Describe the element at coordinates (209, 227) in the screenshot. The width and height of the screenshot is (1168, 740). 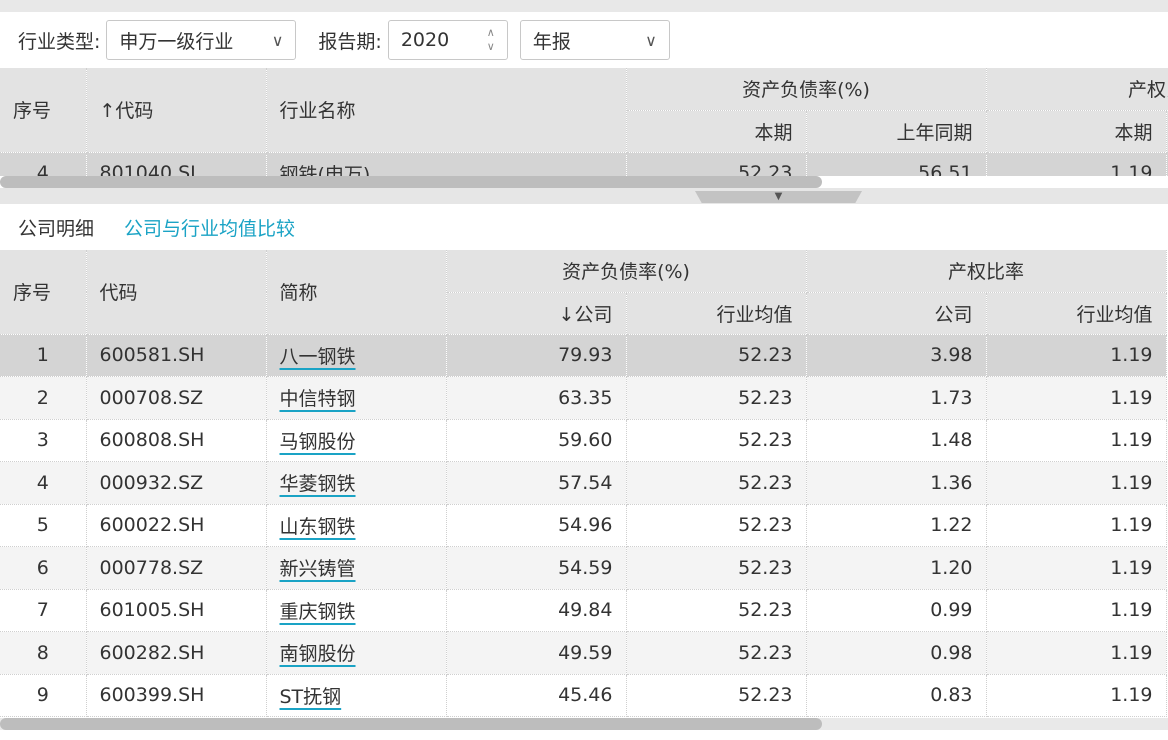
I see `tab-comparison: 公司与行业均值比较` at that location.